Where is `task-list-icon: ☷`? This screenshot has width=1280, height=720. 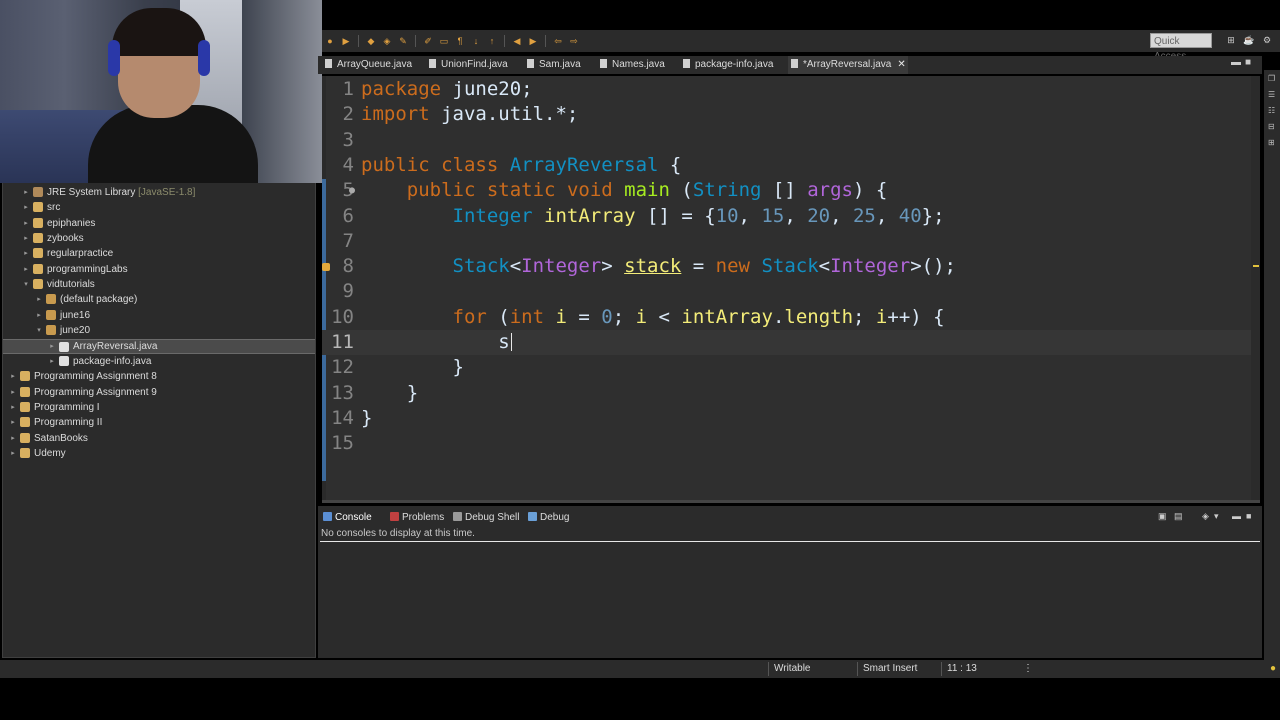
task-list-icon: ☷ is located at coordinates (1272, 110).